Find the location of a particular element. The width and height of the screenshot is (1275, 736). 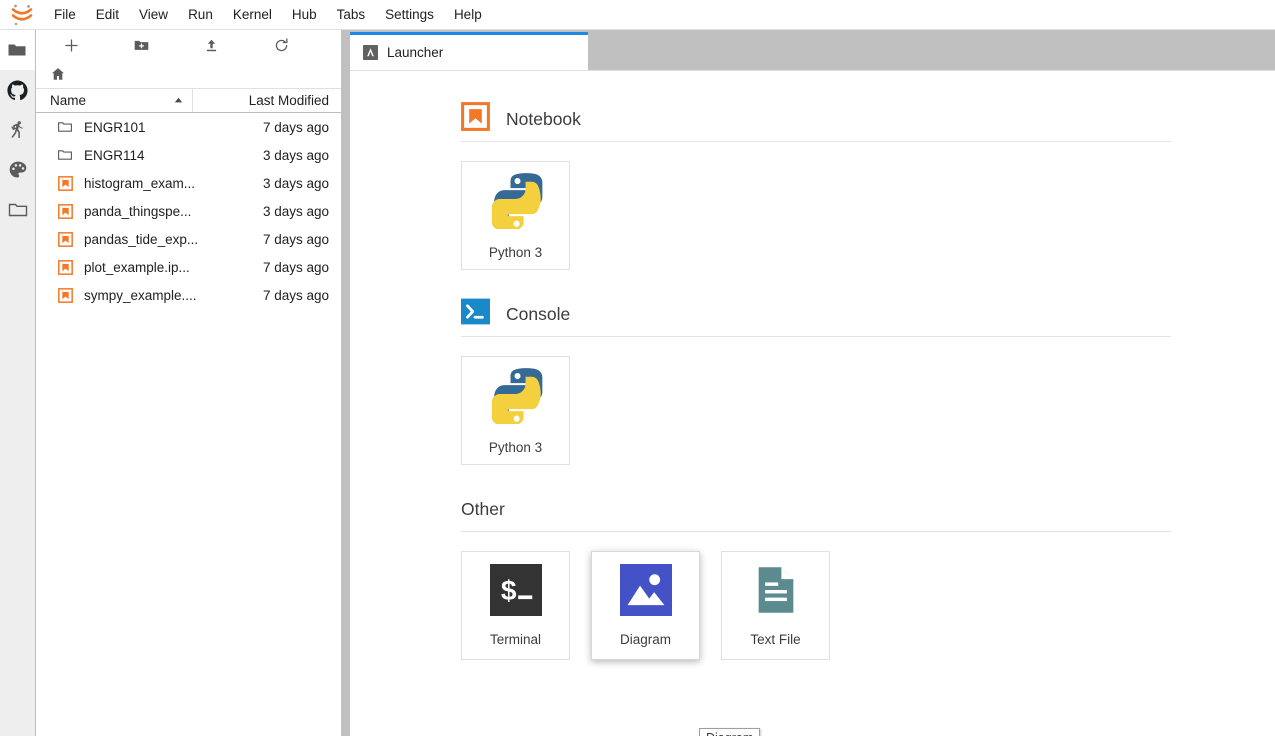

running-icon is located at coordinates (16, 129).